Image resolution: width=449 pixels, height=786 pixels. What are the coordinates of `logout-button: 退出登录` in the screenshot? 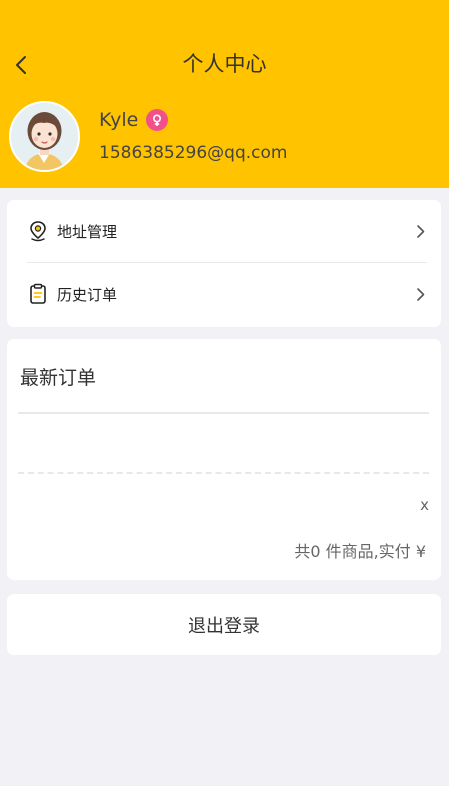 It's located at (224, 624).